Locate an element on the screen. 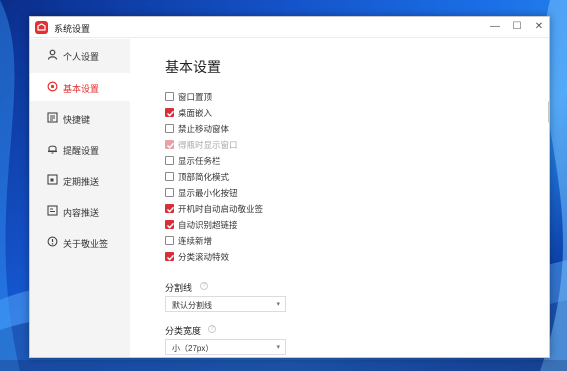  close-button: ✕ is located at coordinates (539, 27).